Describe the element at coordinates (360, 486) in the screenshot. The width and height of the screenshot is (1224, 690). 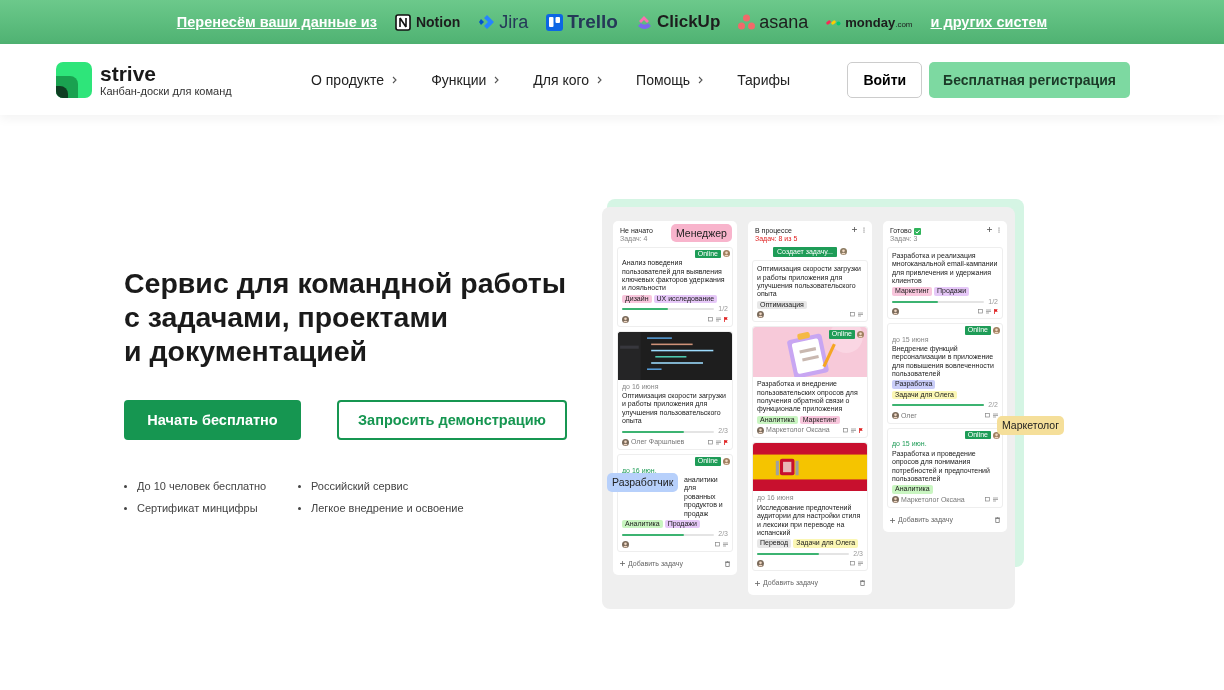
I see `feature-text: Российский сервис` at that location.